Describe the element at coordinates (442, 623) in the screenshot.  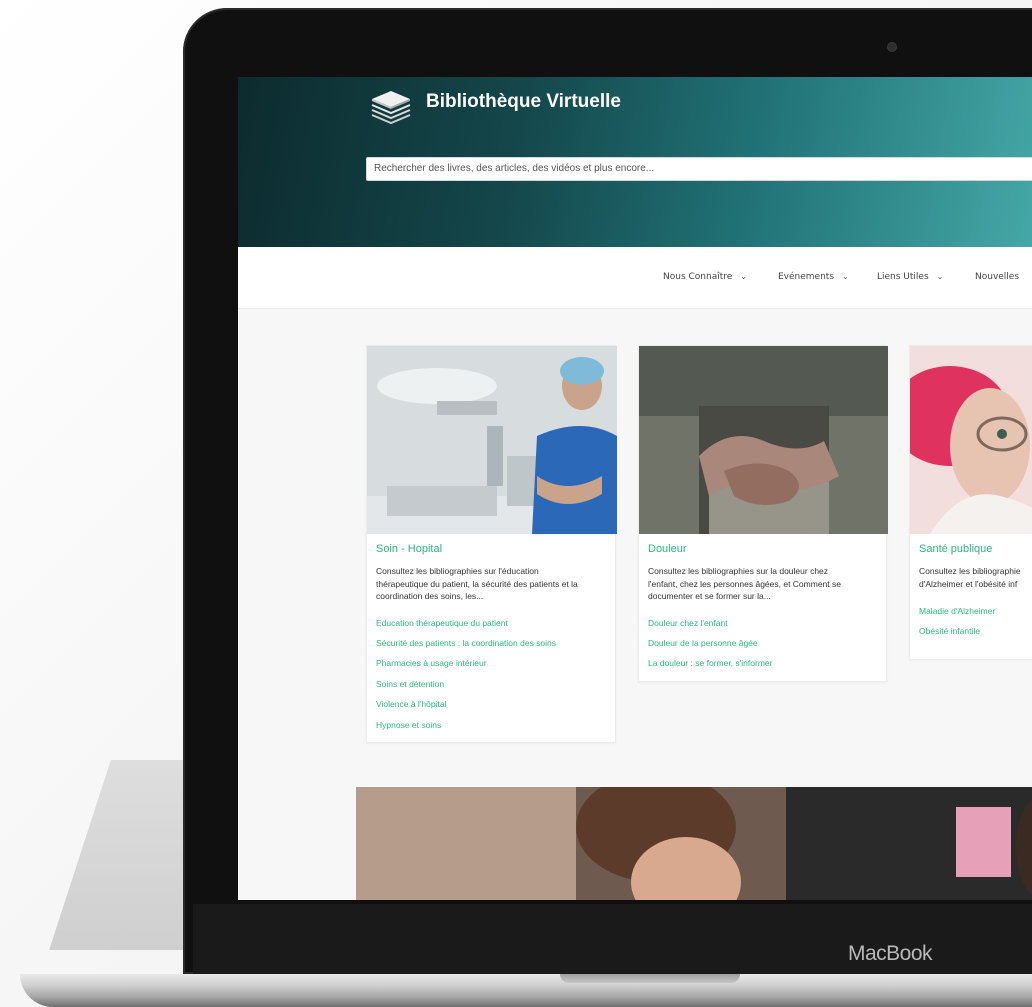
I see `card-link: Education thérapeutique du patient` at that location.